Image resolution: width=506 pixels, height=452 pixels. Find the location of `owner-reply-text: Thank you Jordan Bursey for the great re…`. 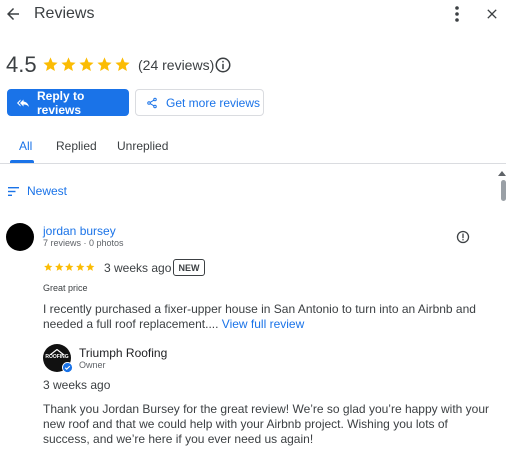

owner-reply-text: Thank you Jordan Bursey for the great re… is located at coordinates (266, 424).